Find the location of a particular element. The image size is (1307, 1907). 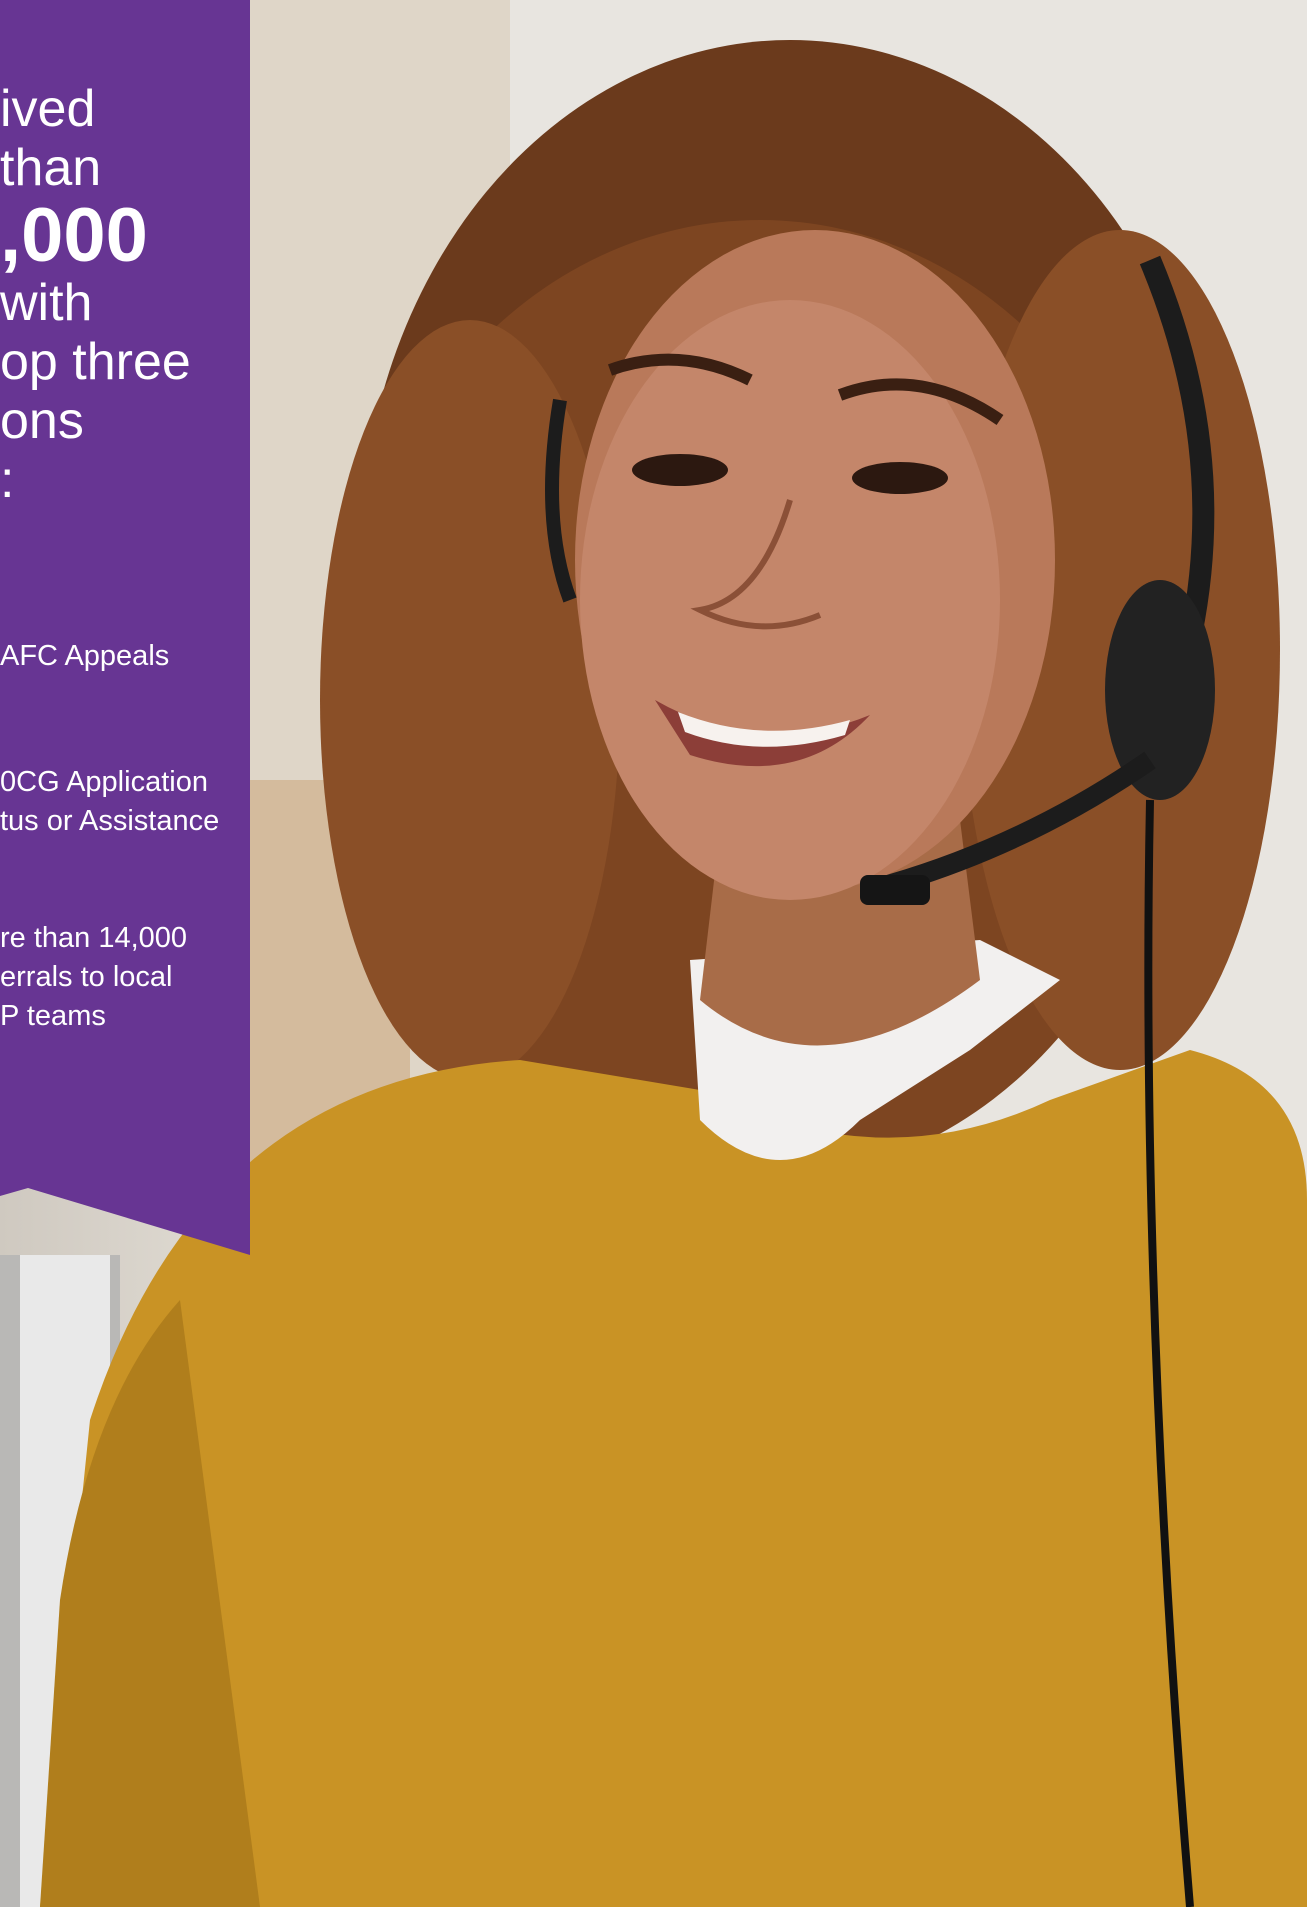

list-item-text: tus or Assistance is located at coordinates (110, 821).